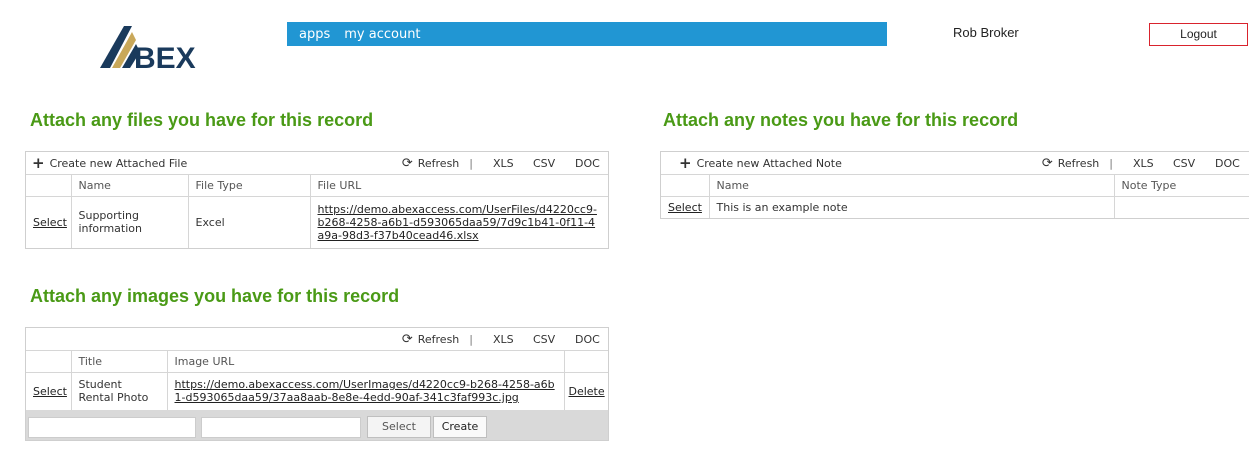  I want to click on column-header-note-type: Note Type, so click(1181, 186).